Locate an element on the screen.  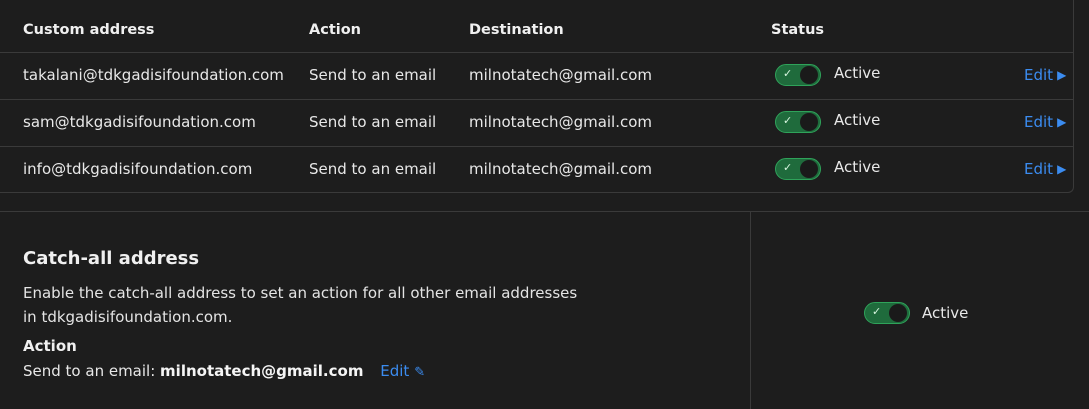
catch-all-edit-link: Edit ✎ is located at coordinates (402, 371).